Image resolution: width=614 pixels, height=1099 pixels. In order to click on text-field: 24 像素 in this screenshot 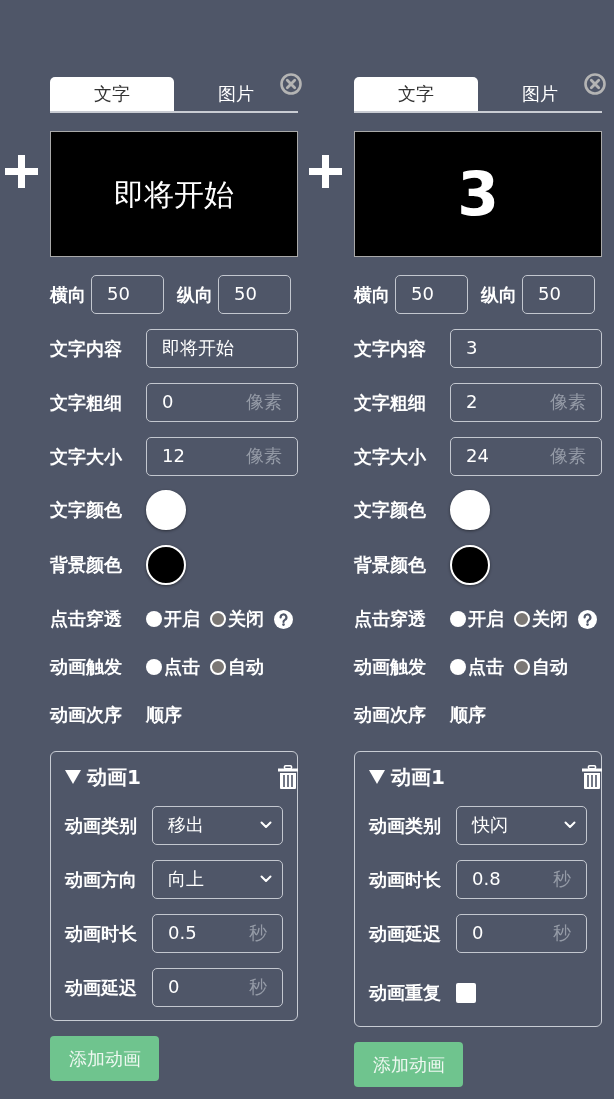, I will do `click(526, 456)`.